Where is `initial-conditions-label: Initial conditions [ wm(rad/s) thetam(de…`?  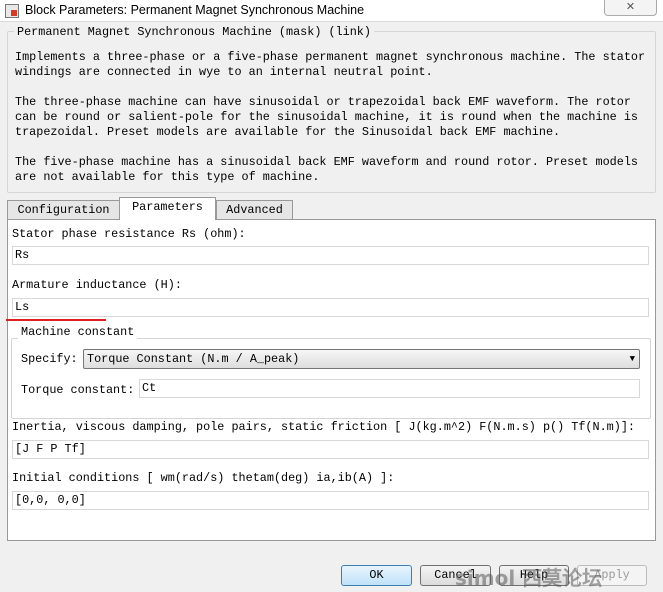 initial-conditions-label: Initial conditions [ wm(rad/s) thetam(de… is located at coordinates (203, 478).